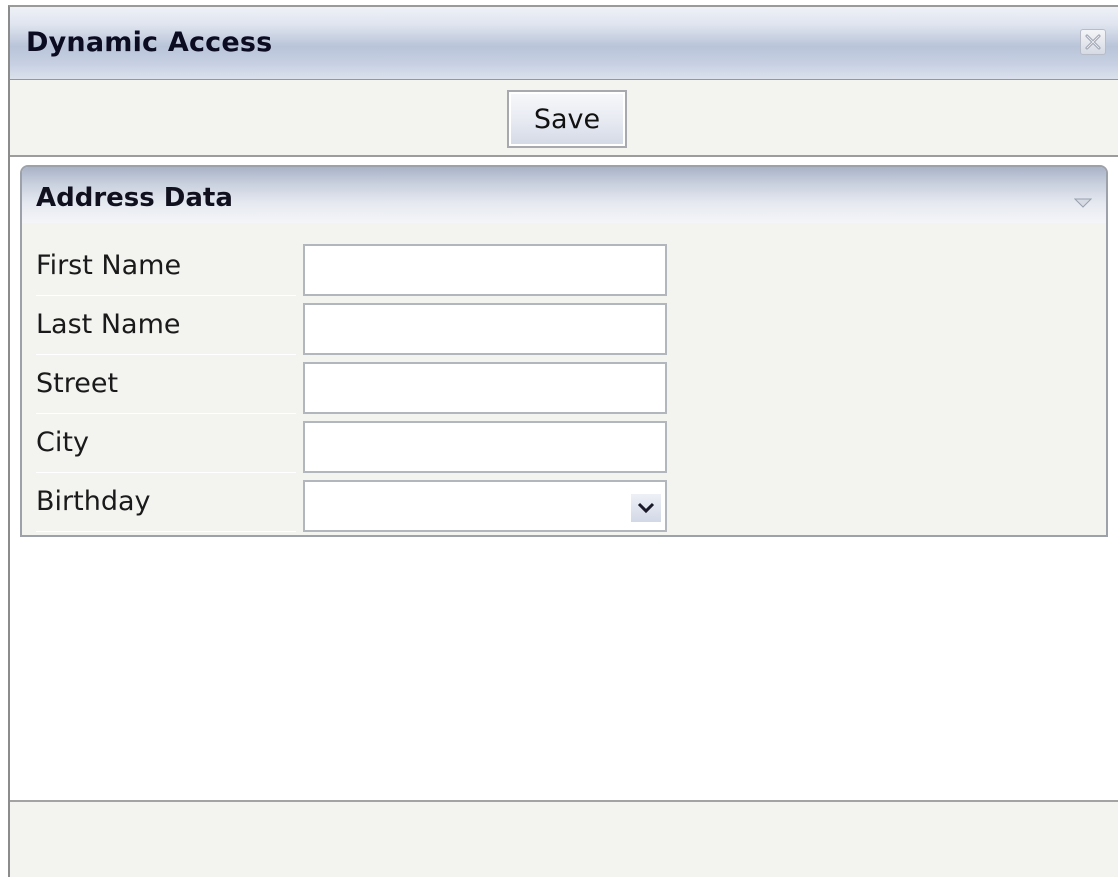  Describe the element at coordinates (166, 266) in the screenshot. I see `first-name-label: First Name` at that location.